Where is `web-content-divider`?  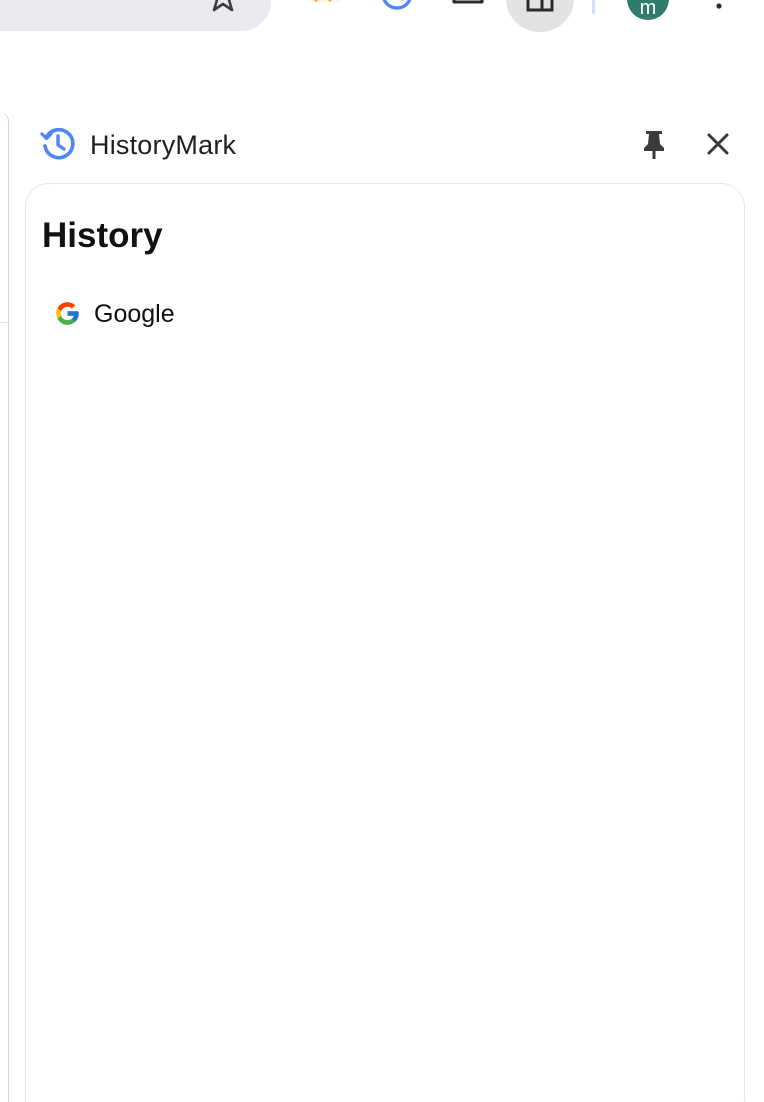
web-content-divider is located at coordinates (4, 322).